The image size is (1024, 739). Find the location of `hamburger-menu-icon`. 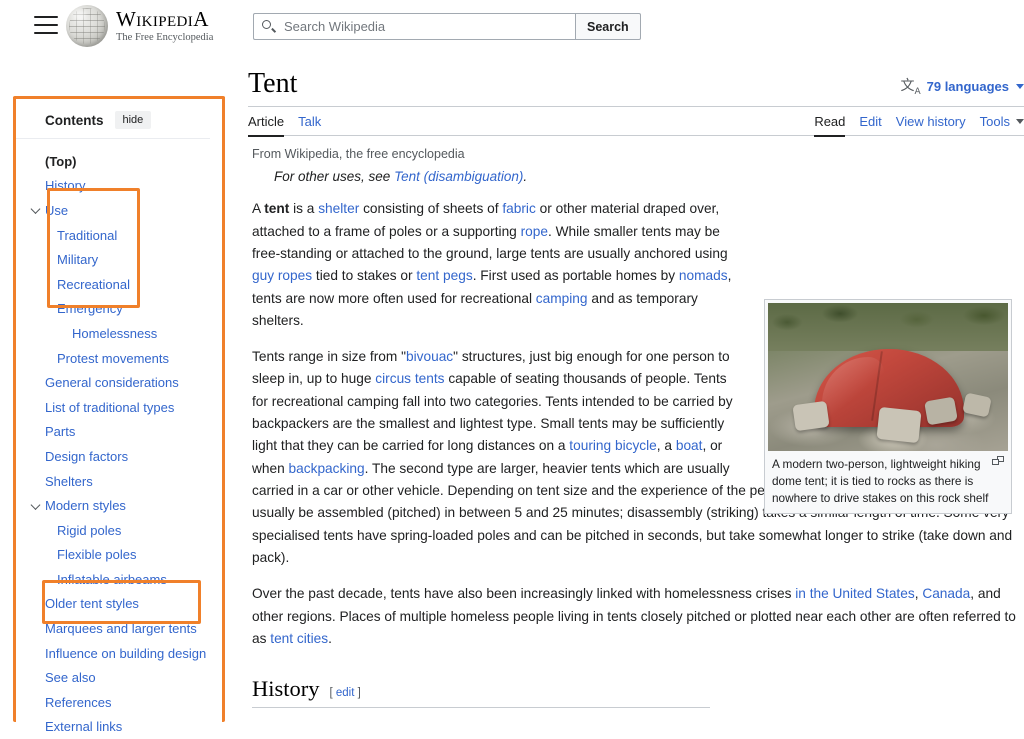

hamburger-menu-icon is located at coordinates (46, 28).